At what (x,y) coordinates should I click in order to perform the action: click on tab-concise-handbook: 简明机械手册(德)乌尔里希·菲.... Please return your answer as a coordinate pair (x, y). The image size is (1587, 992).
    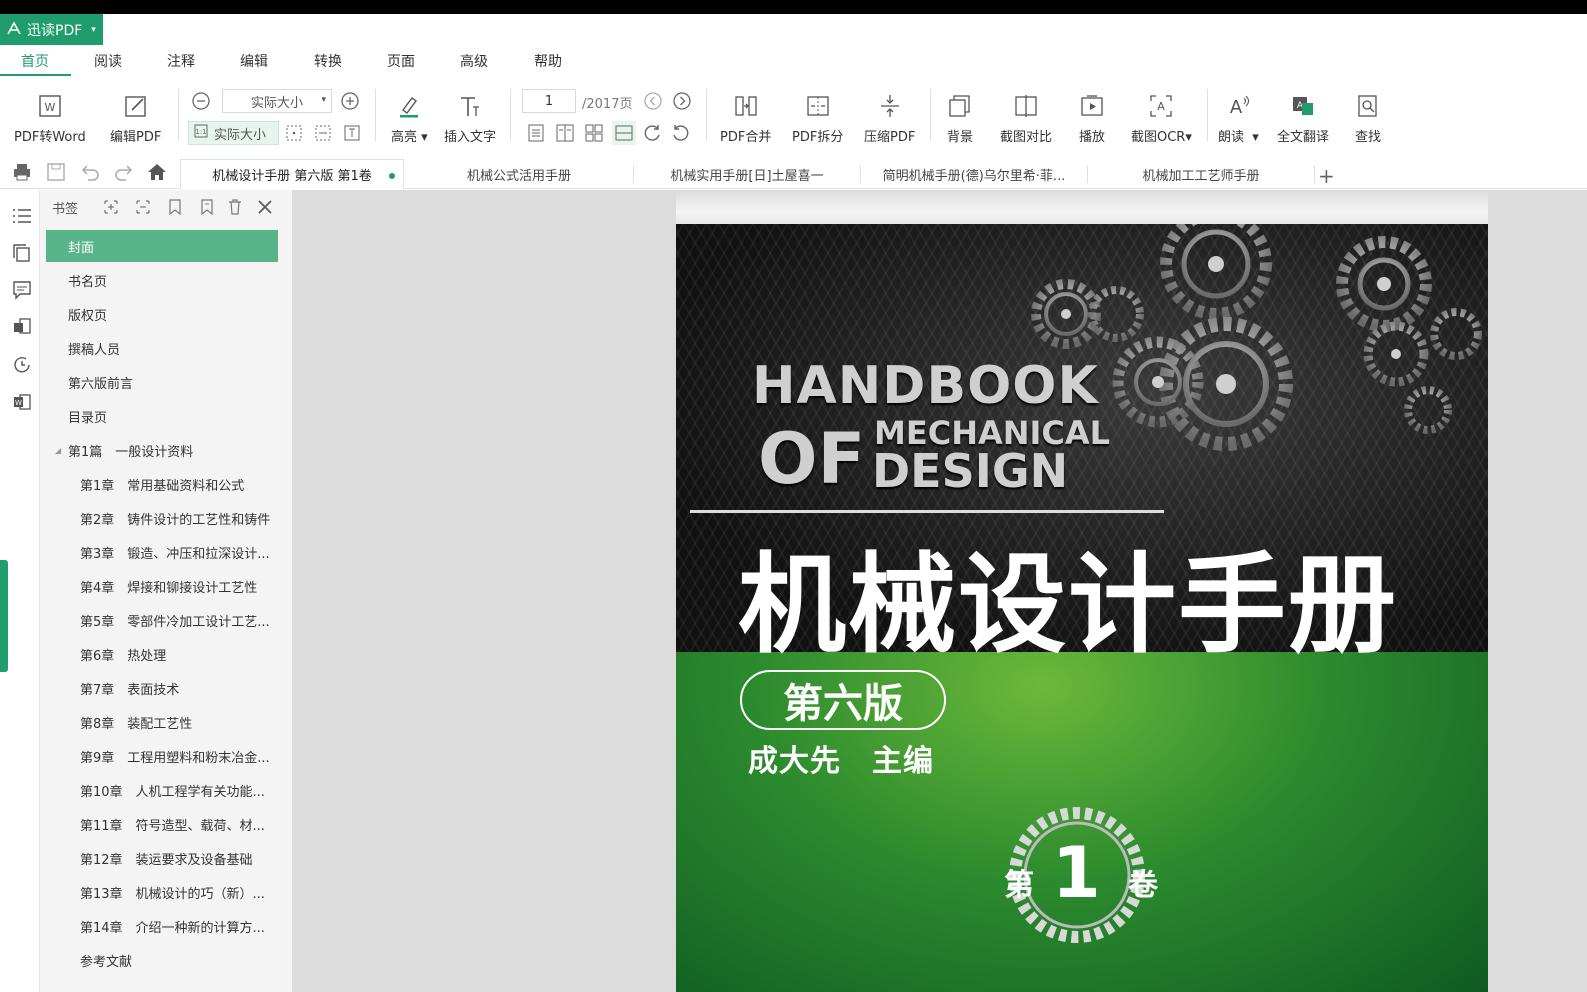
    Looking at the image, I should click on (974, 174).